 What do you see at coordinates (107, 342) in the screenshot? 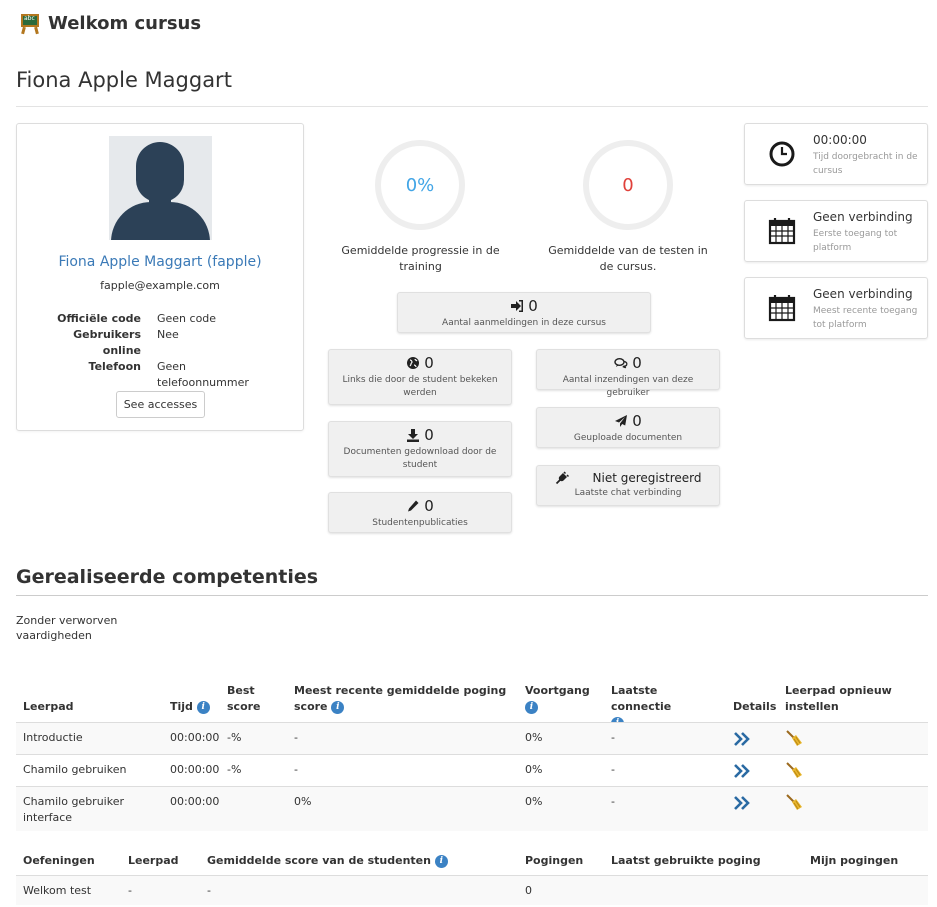
I see `info-key-online: Gebruikers online` at bounding box center [107, 342].